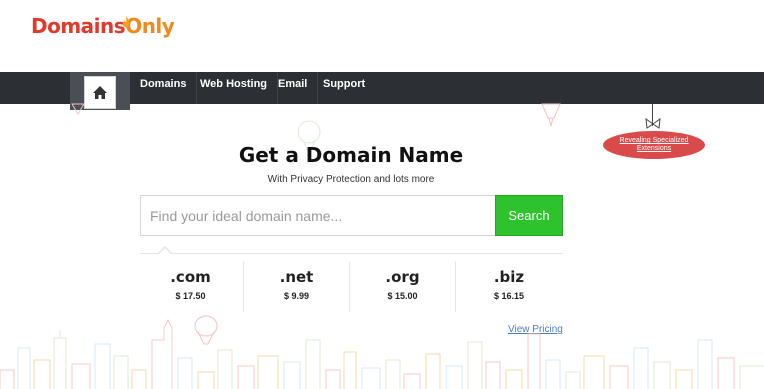 This screenshot has width=764, height=389. I want to click on tld-extension: .org, so click(402, 277).